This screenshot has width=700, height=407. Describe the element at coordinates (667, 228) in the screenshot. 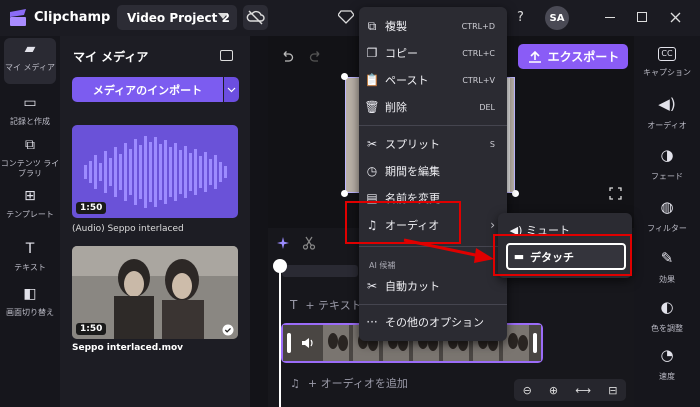

I see `rail-label: フィルター` at that location.